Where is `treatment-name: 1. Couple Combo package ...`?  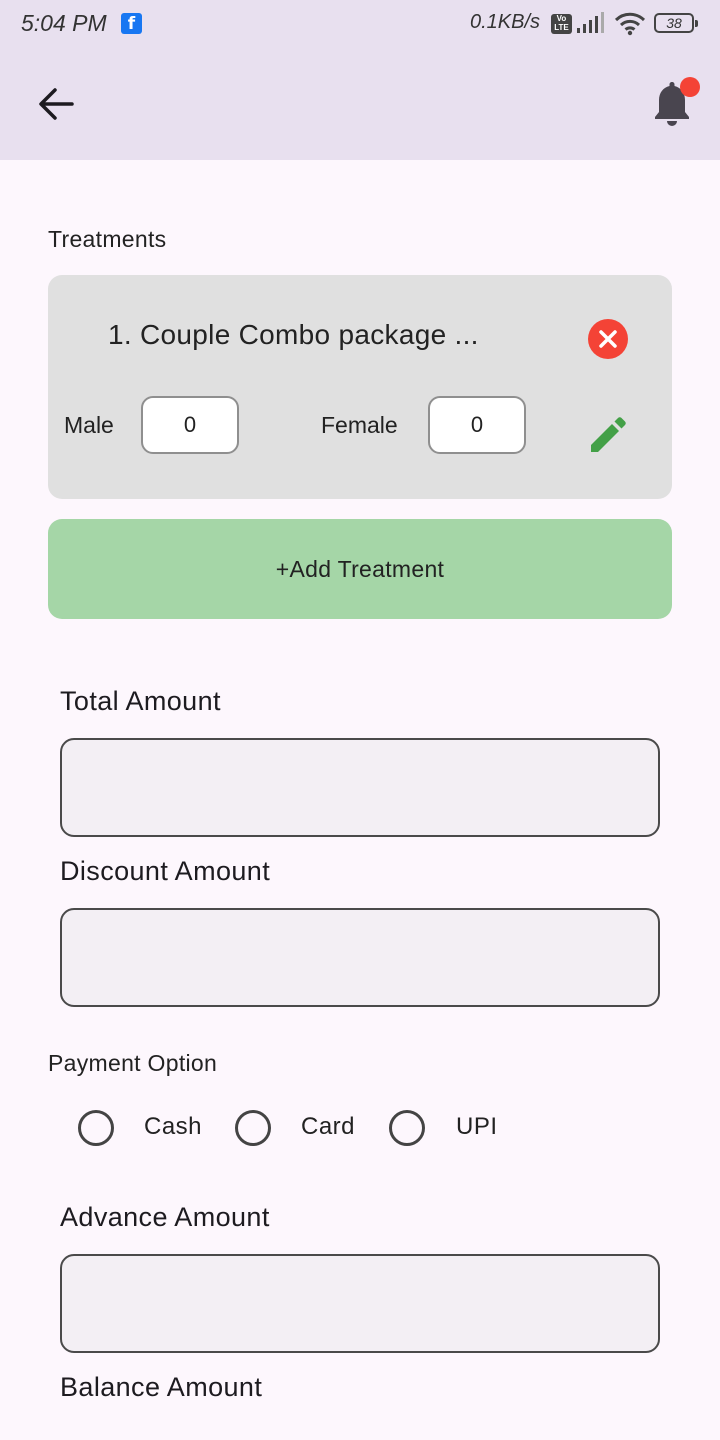
treatment-name: 1. Couple Combo package ... is located at coordinates (293, 334).